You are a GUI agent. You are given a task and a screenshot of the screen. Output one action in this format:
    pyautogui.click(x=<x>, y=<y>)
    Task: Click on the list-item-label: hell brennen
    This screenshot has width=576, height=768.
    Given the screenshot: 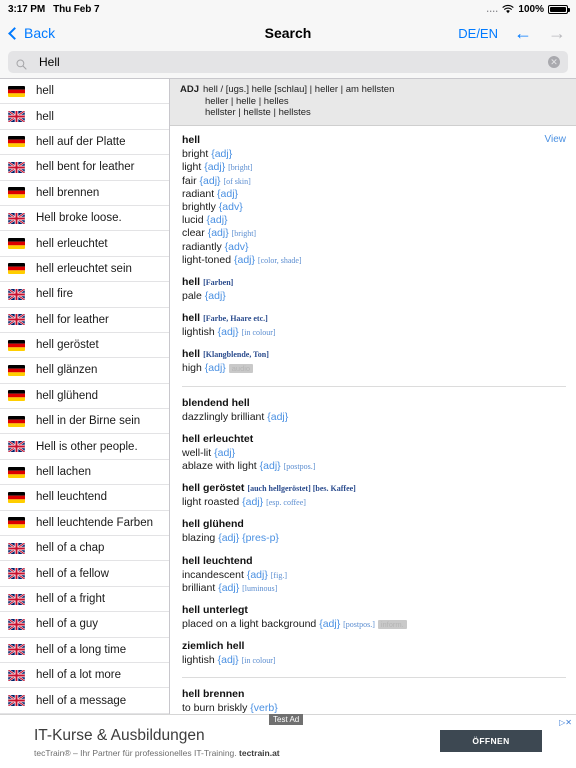 What is the action you would take?
    pyautogui.click(x=68, y=192)
    